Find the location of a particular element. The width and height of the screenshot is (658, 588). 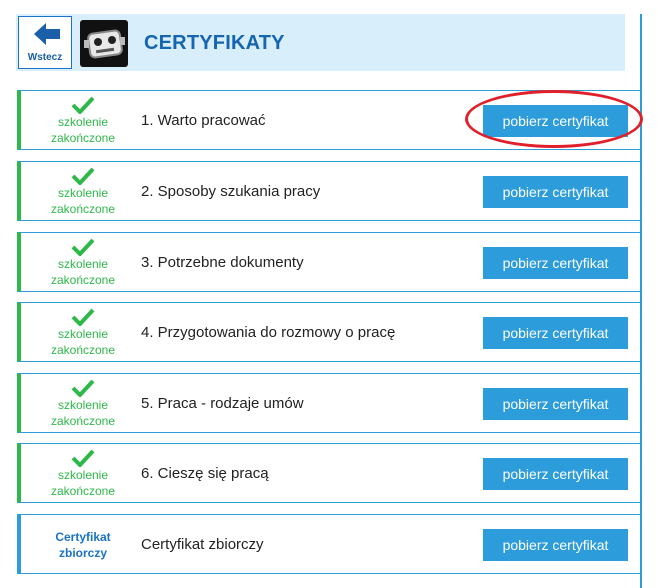

back-button-label: Wstecz is located at coordinates (45, 57).